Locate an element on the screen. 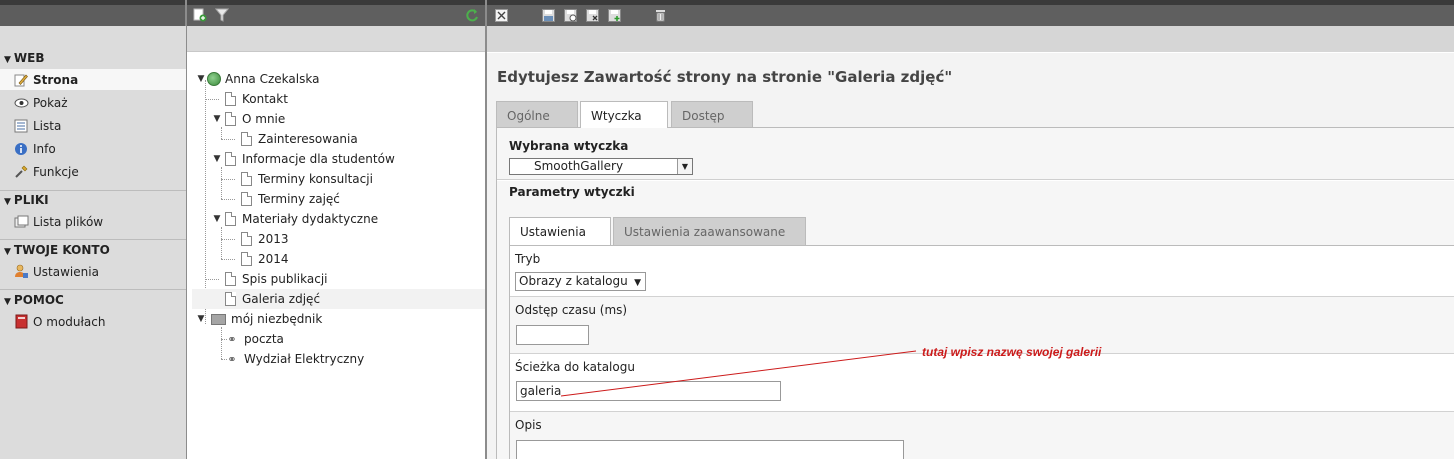  content-subbar is located at coordinates (970, 39).